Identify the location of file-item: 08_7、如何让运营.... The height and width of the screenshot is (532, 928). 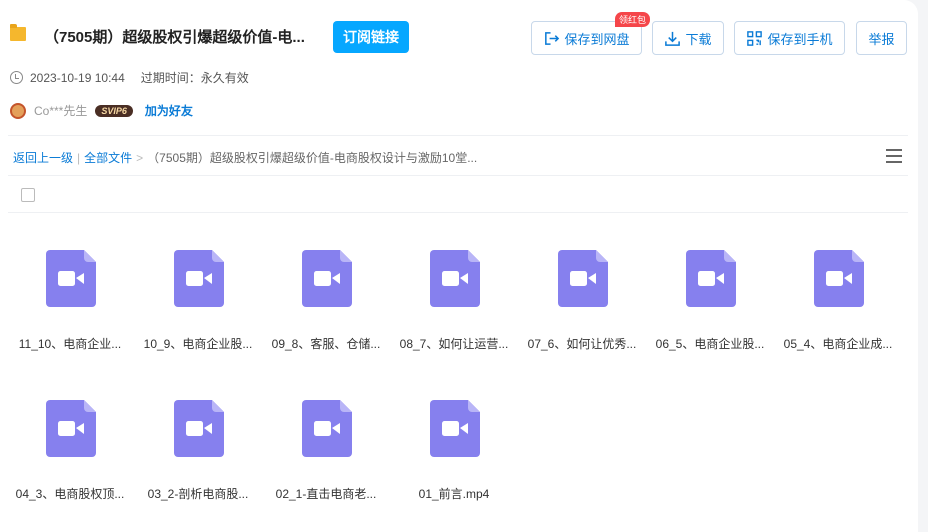
(454, 300).